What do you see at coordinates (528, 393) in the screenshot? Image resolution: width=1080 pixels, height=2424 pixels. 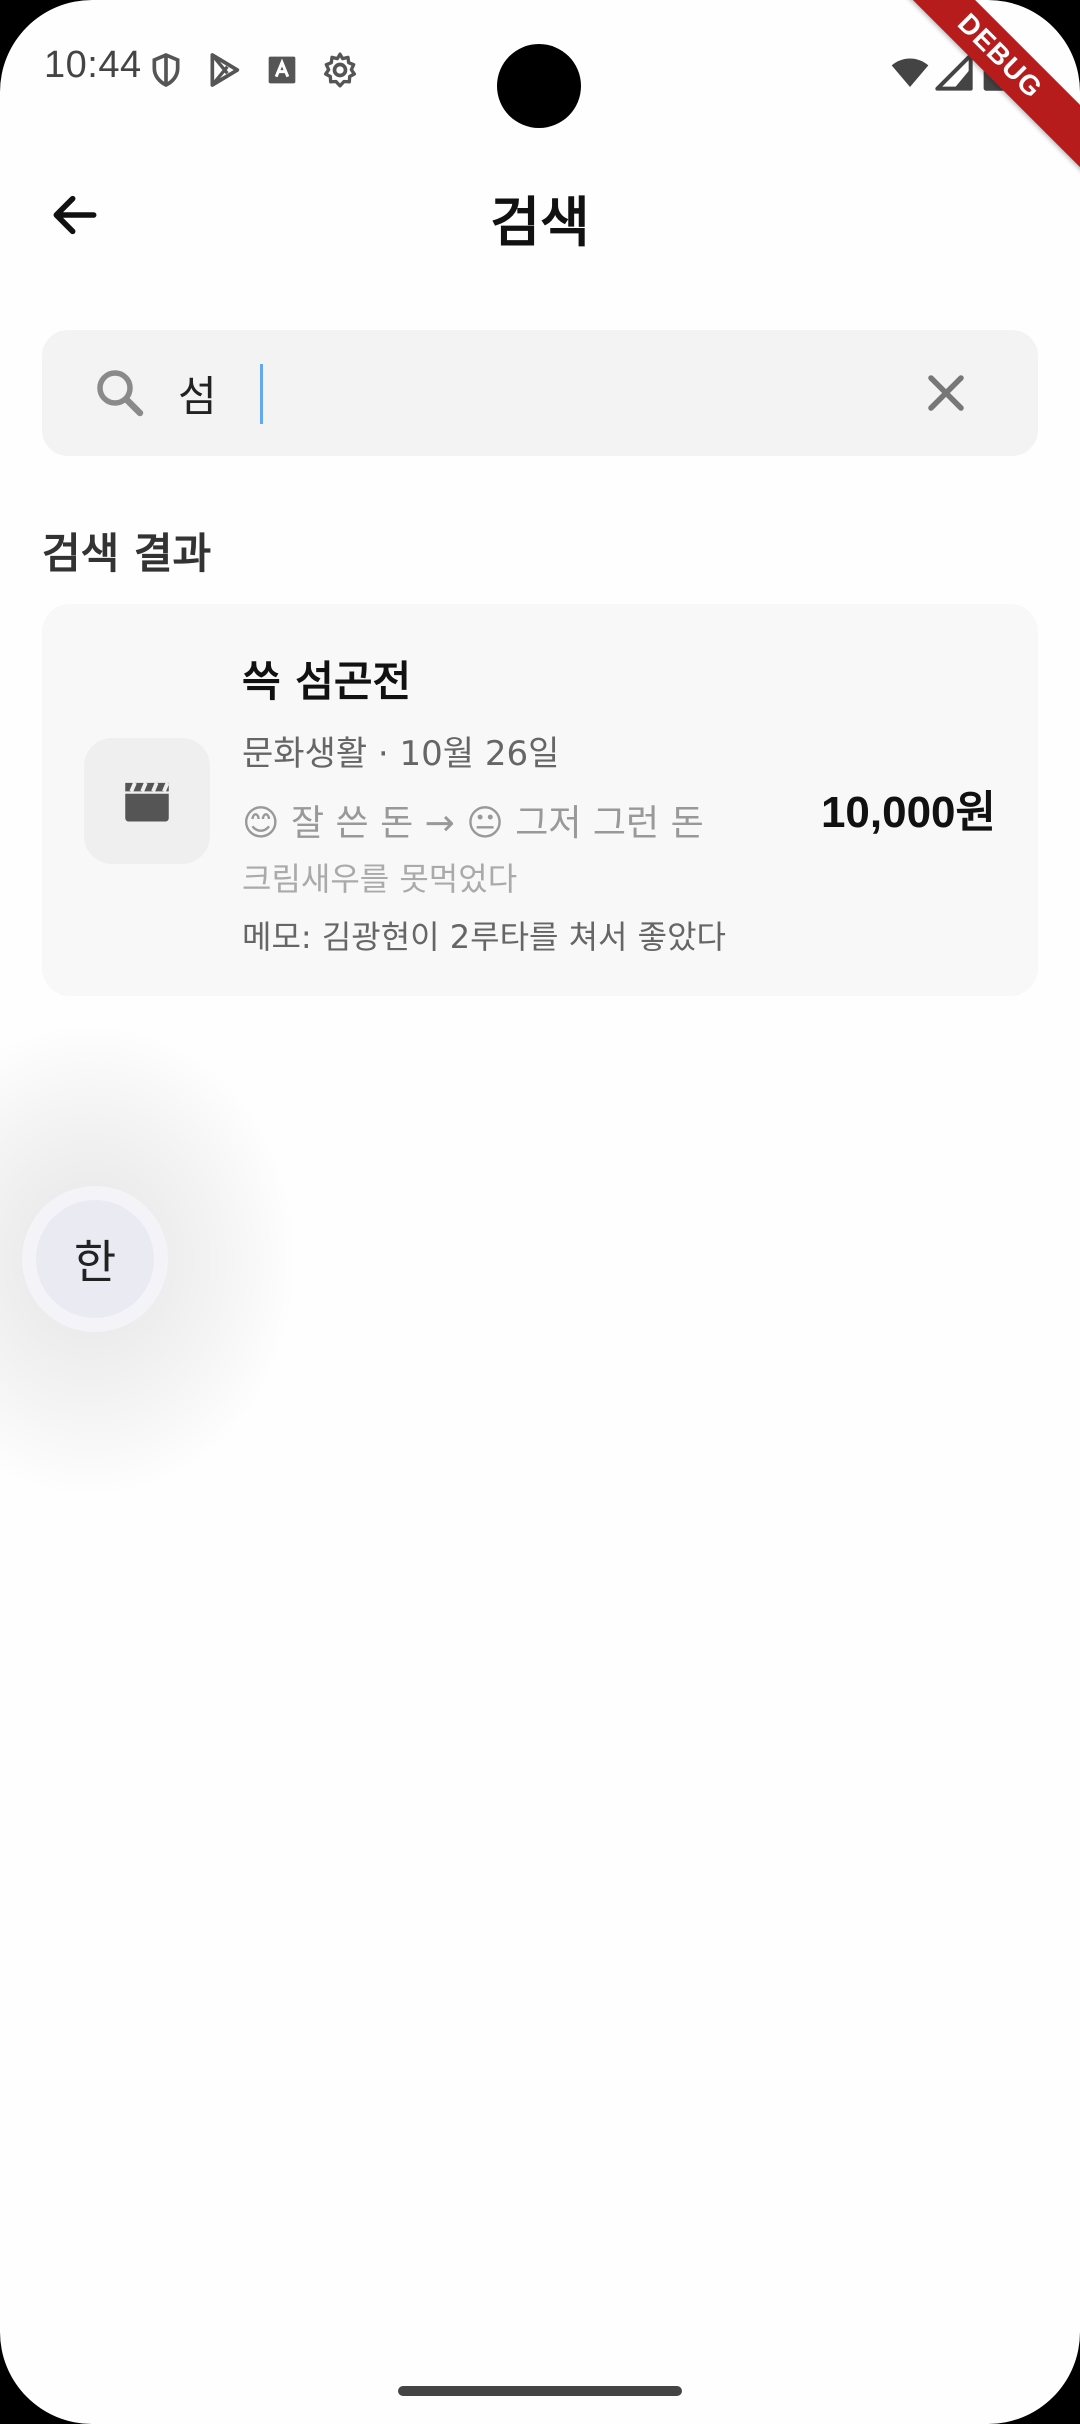 I see `search-input` at bounding box center [528, 393].